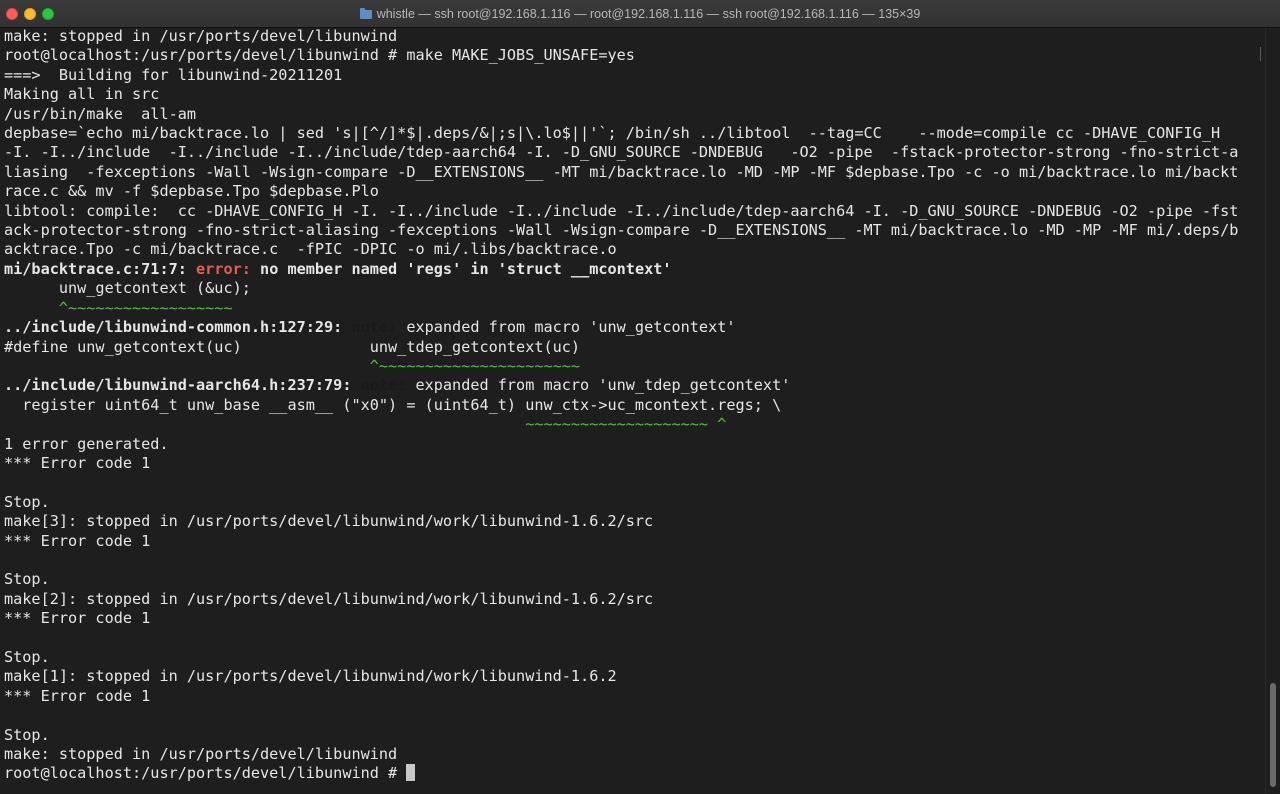  I want to click on scroll-marker, so click(1260, 54).